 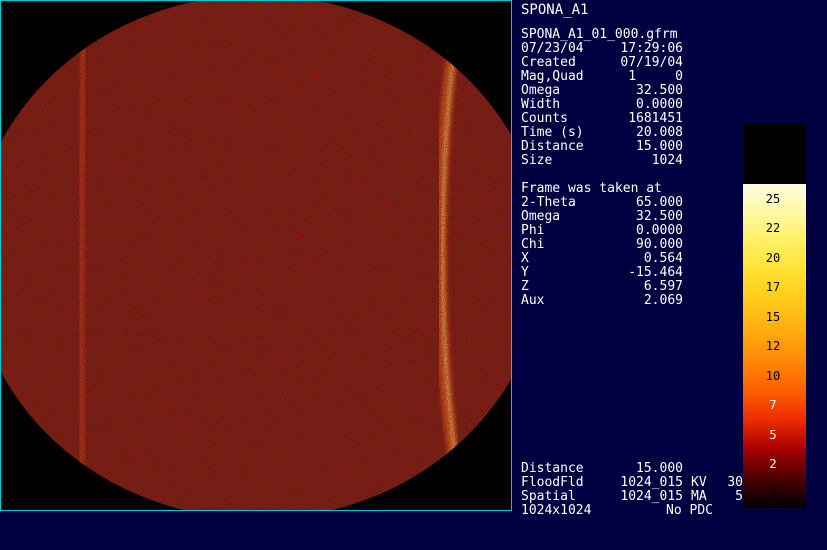 I want to click on info-row: Mag,Quad 1 0, so click(x=603, y=77).